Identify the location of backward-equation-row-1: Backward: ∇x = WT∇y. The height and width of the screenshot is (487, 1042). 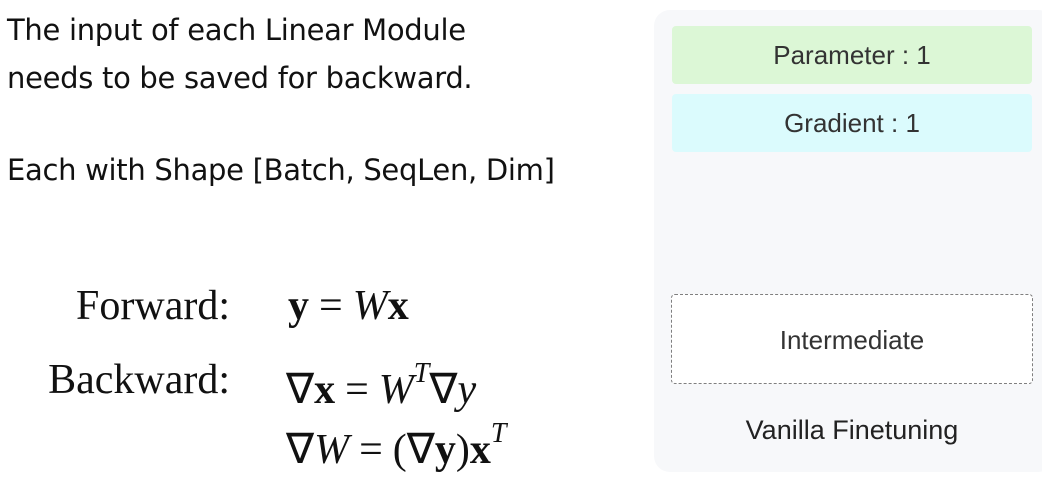
(320, 381).